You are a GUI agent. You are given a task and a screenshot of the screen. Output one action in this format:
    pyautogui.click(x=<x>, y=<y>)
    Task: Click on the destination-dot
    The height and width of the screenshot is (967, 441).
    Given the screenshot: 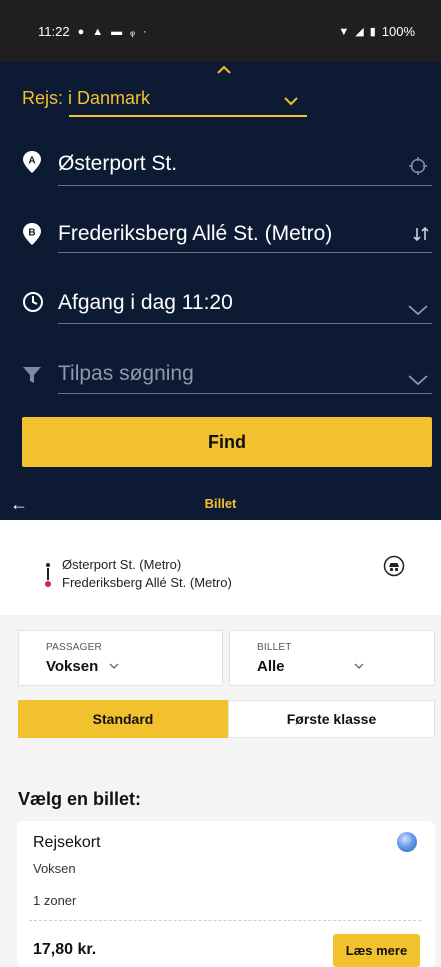 What is the action you would take?
    pyautogui.click(x=48, y=584)
    